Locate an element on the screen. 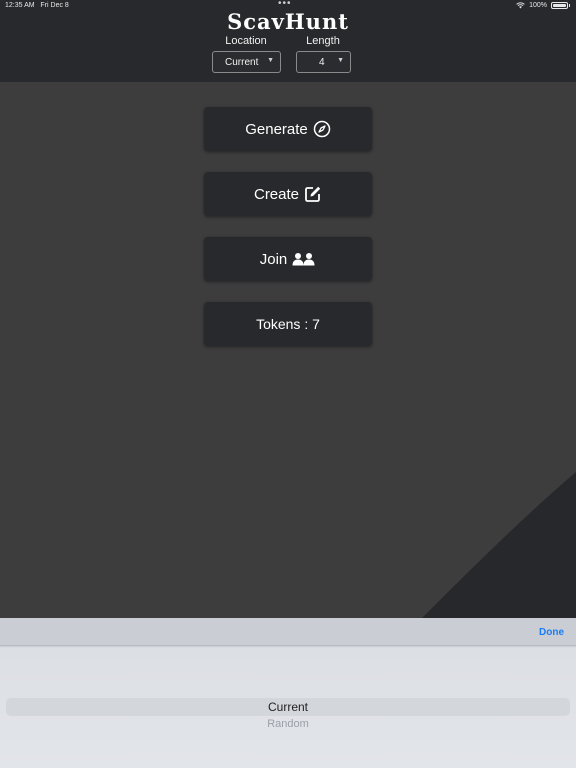 The height and width of the screenshot is (768, 576). battery-percent: 100% is located at coordinates (538, 5).